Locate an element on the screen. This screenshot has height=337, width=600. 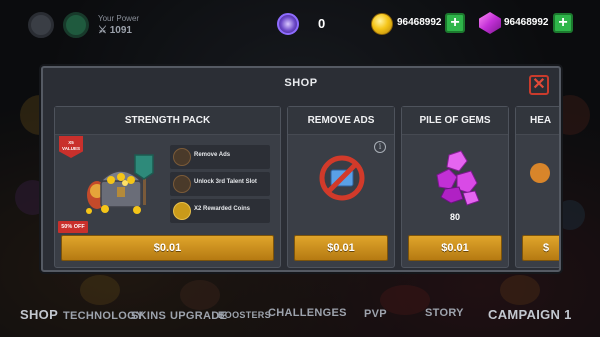
nav-skins: SKINS is located at coordinates (148, 316).